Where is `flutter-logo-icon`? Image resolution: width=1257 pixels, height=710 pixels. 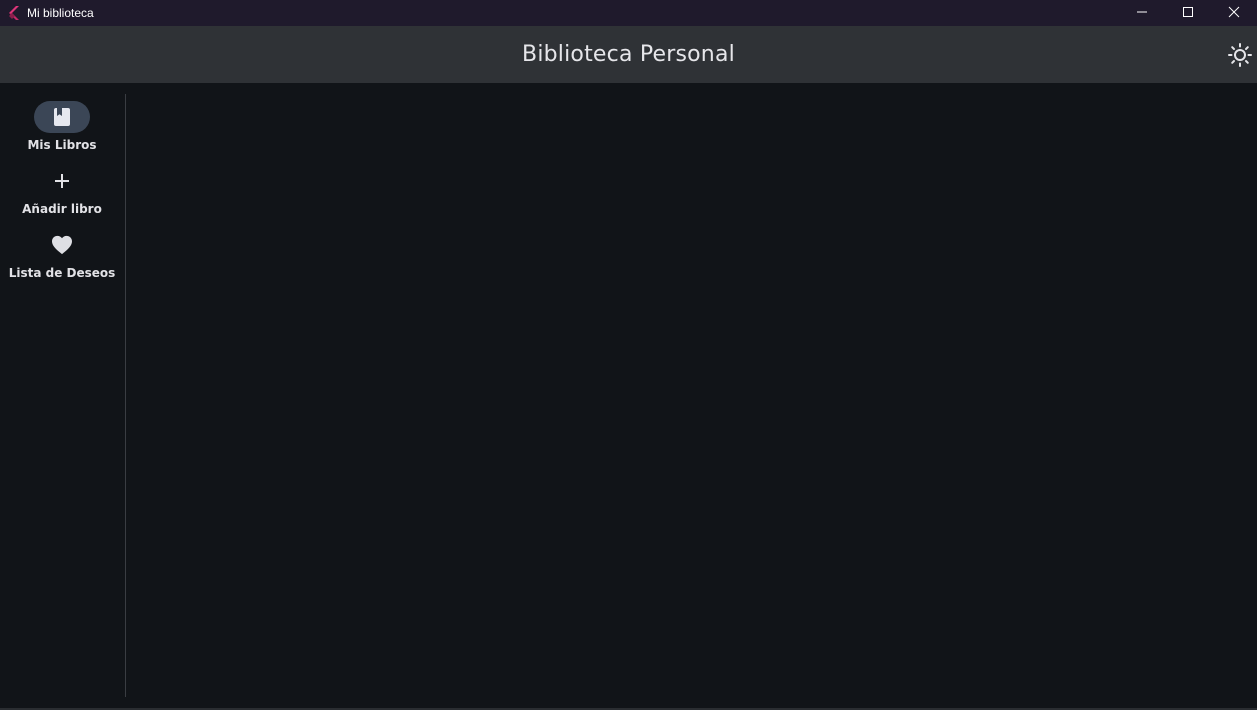 flutter-logo-icon is located at coordinates (14, 13).